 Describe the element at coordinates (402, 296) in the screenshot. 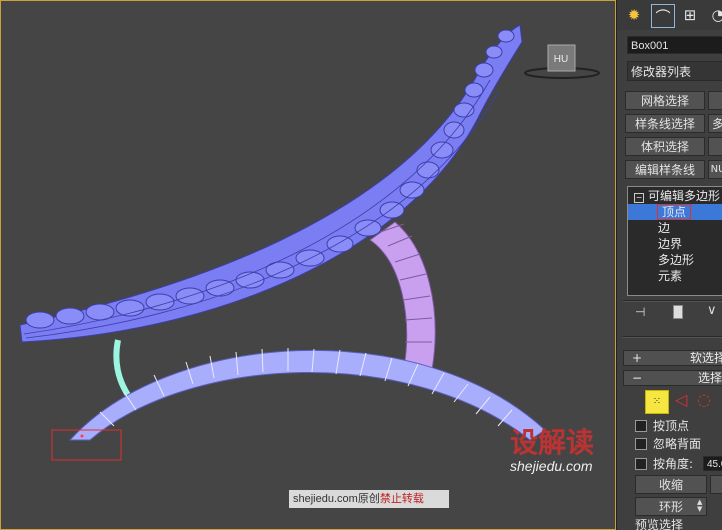

I see `rear-support-arc` at that location.